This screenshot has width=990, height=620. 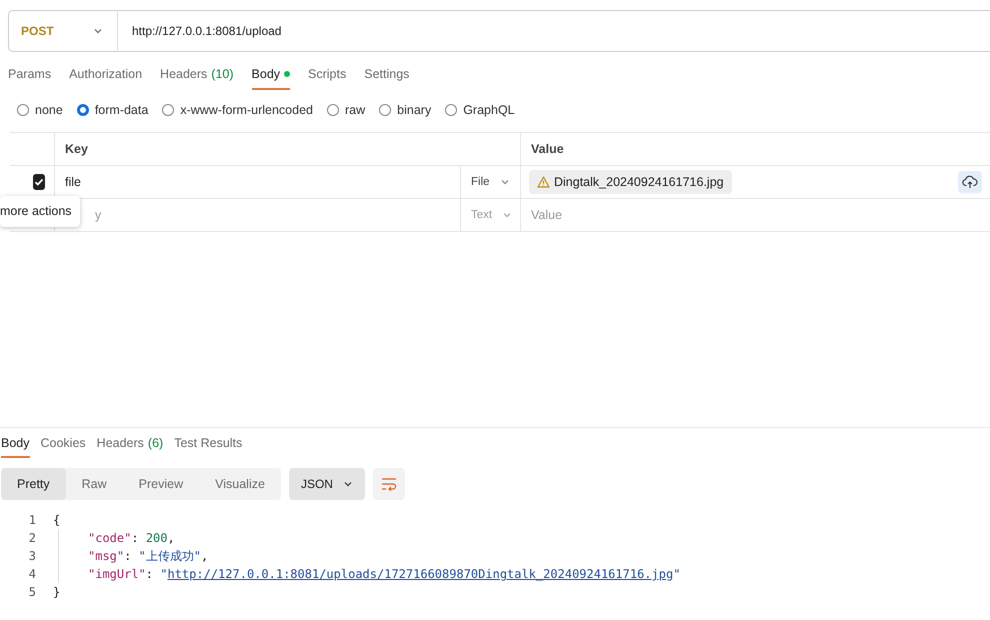 What do you see at coordinates (208, 447) in the screenshot?
I see `response-tab: Test Results` at bounding box center [208, 447].